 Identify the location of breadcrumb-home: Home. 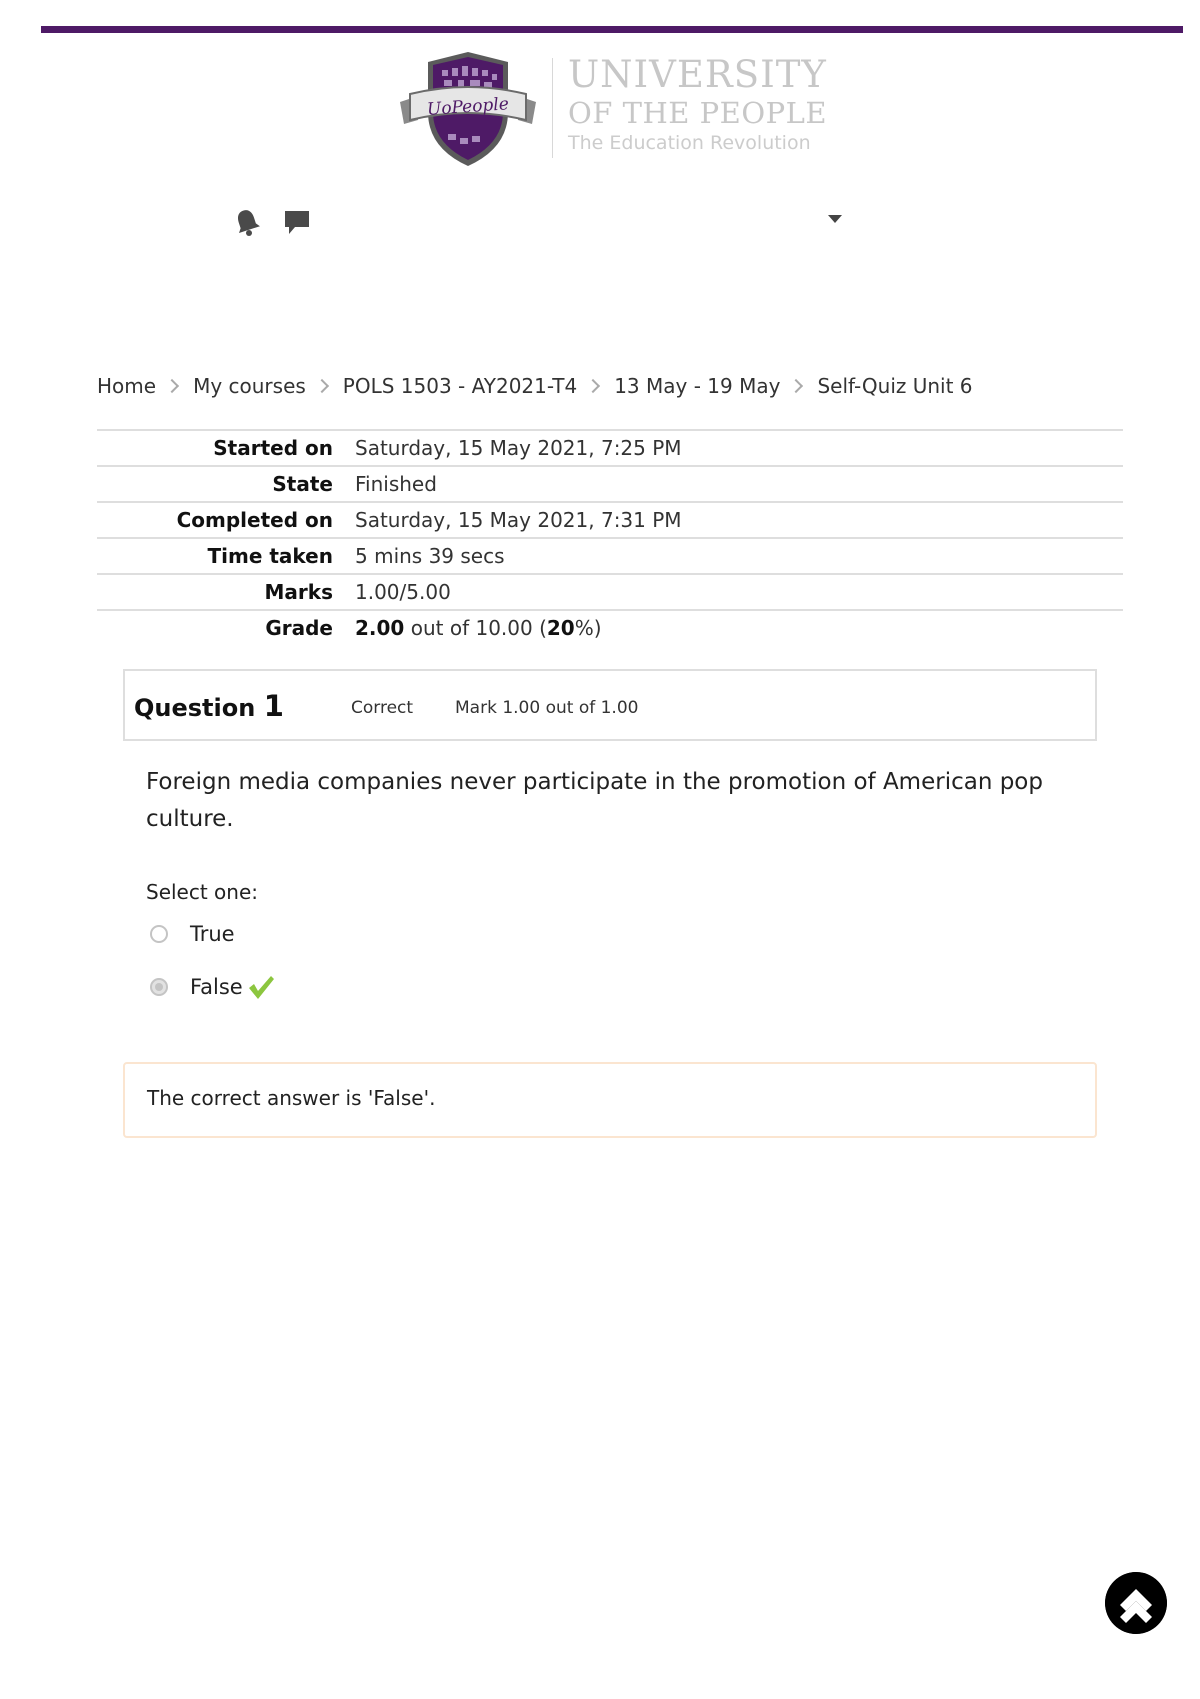
(126, 386).